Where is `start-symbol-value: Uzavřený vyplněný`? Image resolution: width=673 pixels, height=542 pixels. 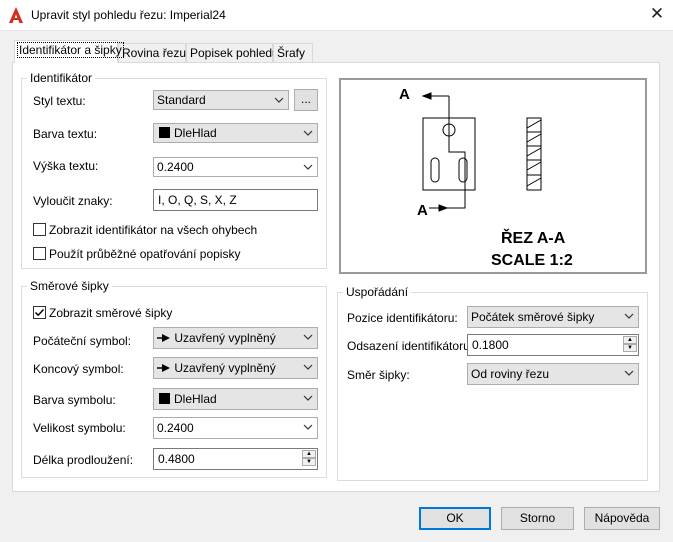
start-symbol-value: Uzavřený vyplněný is located at coordinates (225, 338).